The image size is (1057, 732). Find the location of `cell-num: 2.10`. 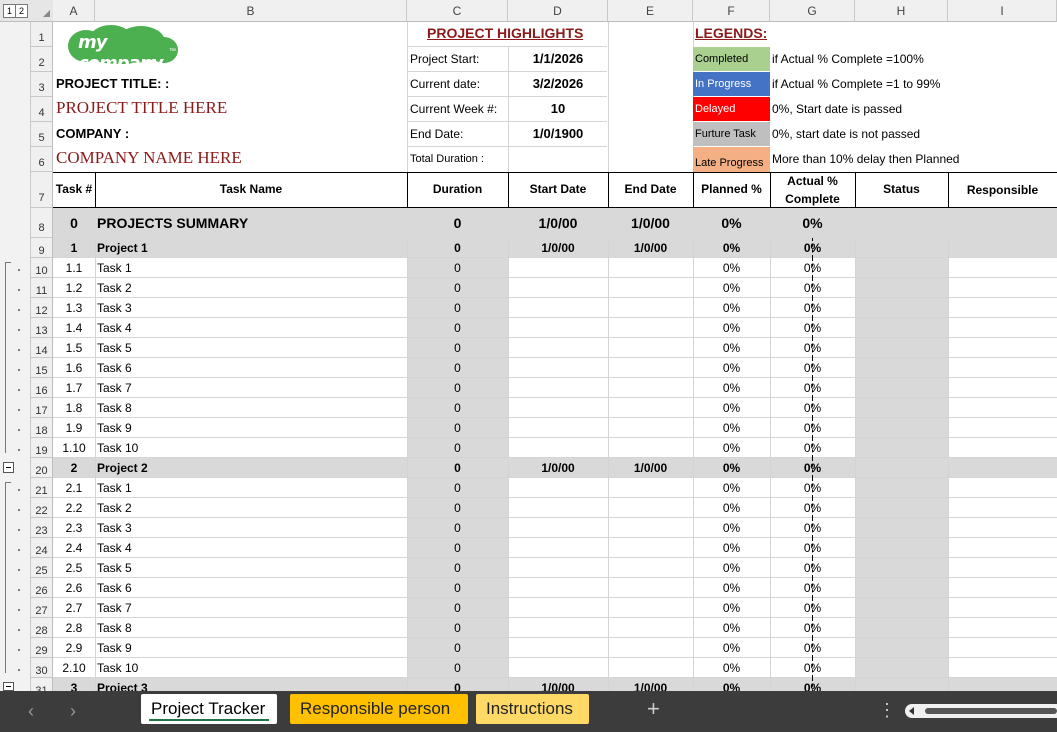

cell-num: 2.10 is located at coordinates (74, 669).